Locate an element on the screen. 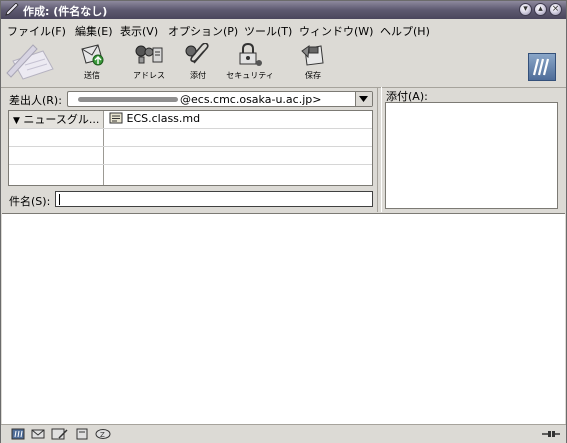 This screenshot has width=567, height=443. menu-tools: ツール(T) is located at coordinates (268, 31).